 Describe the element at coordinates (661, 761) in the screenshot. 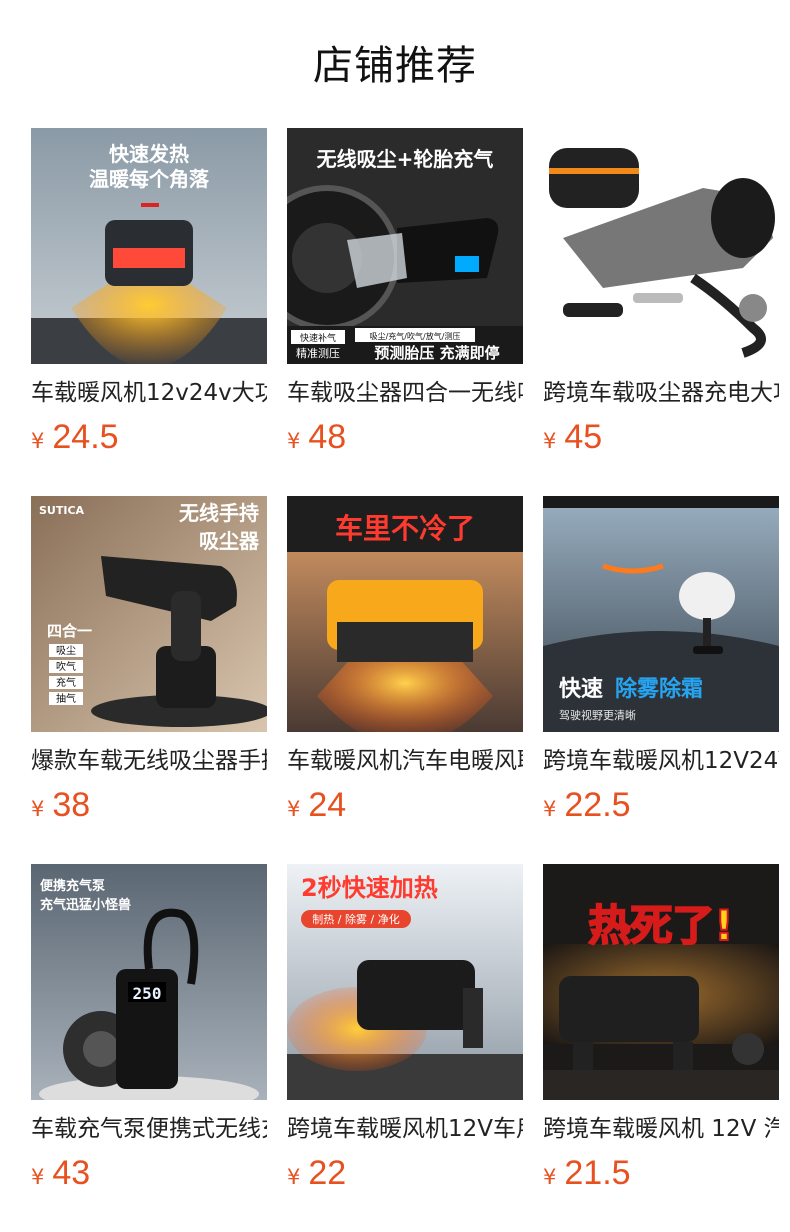

I see `product-name: 跨境车载暖风机12V24V除雾除霜` at that location.